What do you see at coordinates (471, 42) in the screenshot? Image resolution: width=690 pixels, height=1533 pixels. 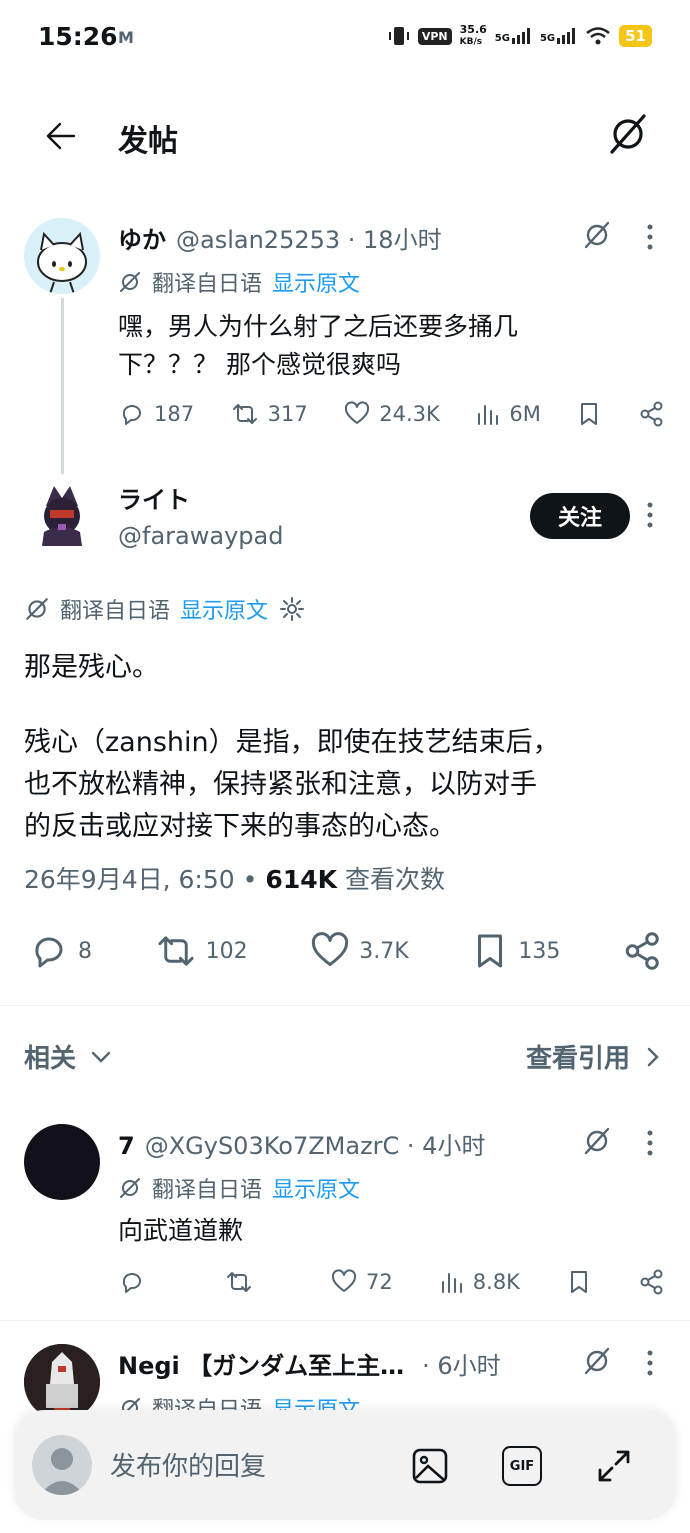 I see `net-speed-unit: KB/s` at bounding box center [471, 42].